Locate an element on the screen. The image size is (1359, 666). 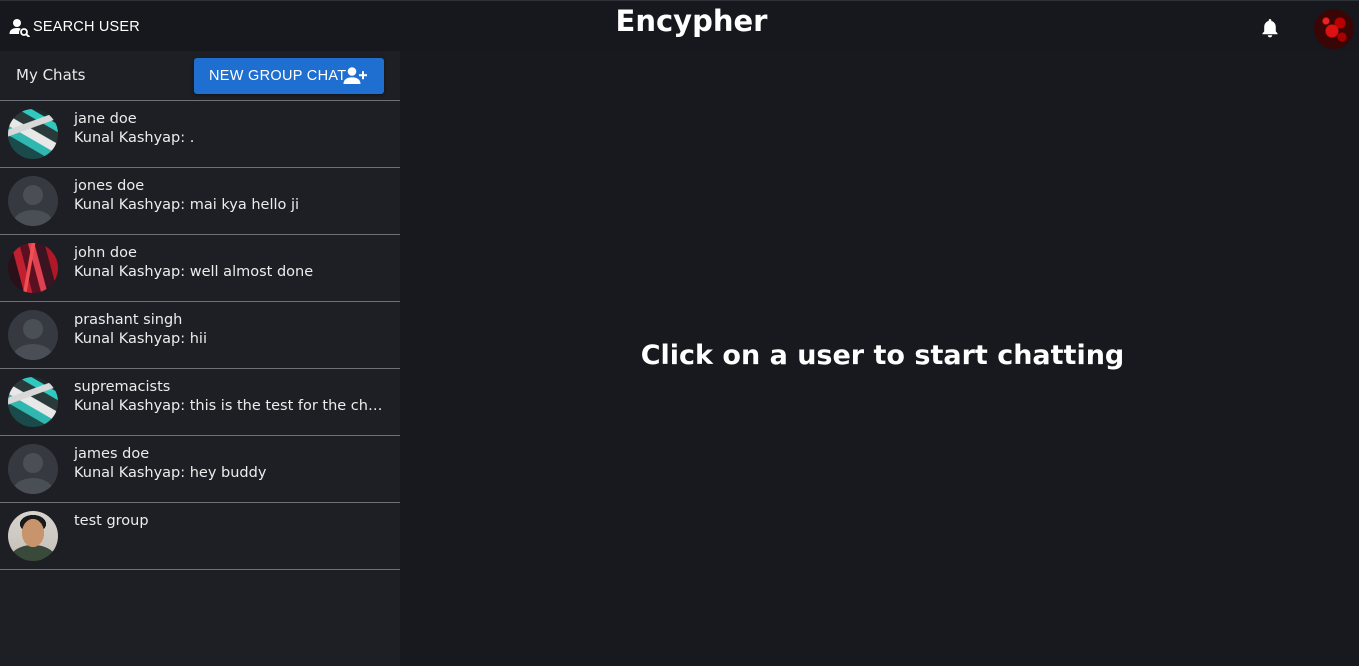
chat-list-item: john doe Kunal Kashyap: well almost done is located at coordinates (200, 268).